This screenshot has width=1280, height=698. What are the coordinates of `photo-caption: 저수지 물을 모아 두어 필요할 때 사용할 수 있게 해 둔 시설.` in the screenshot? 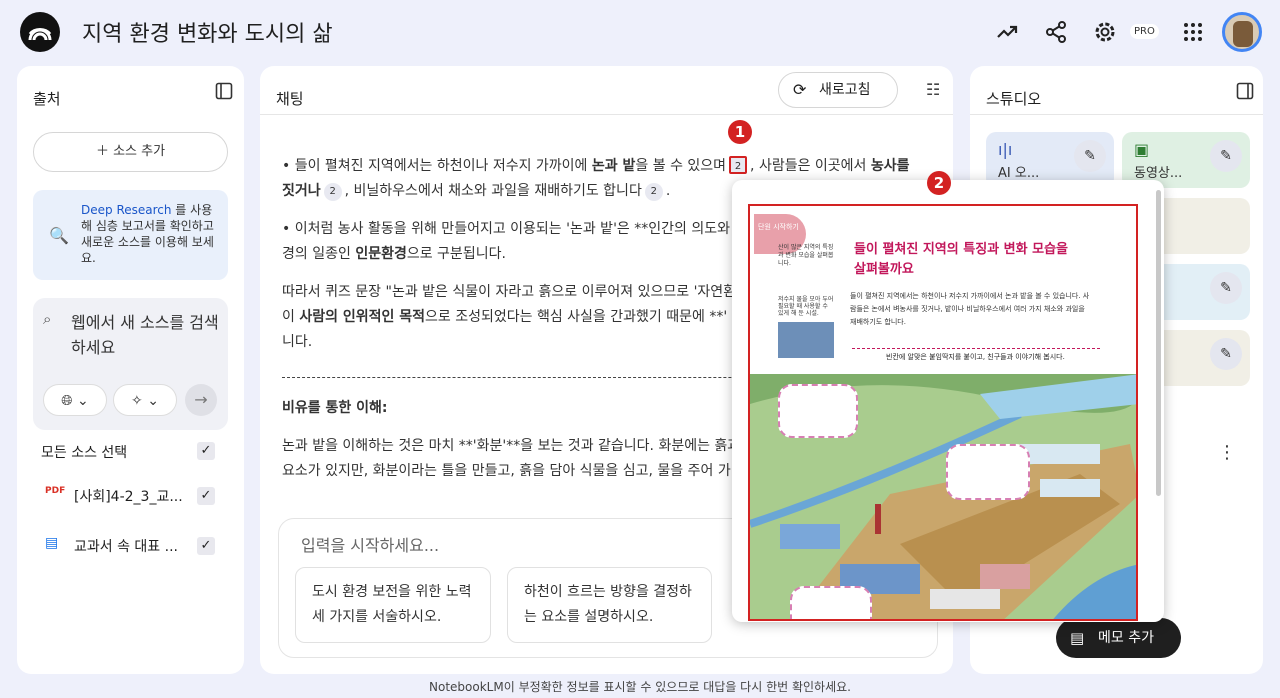 It's located at (806, 306).